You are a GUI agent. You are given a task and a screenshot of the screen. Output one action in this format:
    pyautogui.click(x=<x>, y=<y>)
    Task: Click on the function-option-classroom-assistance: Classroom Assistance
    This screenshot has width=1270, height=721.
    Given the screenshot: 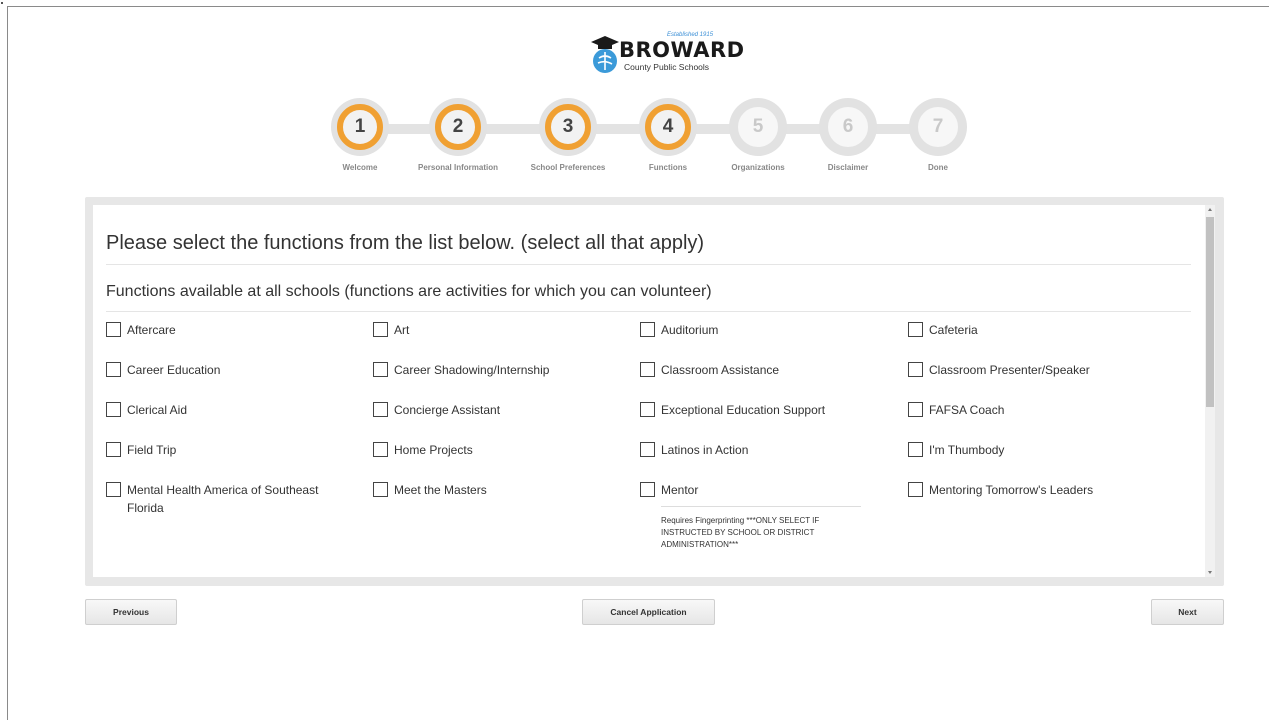 What is the action you would take?
    pyautogui.click(x=765, y=370)
    